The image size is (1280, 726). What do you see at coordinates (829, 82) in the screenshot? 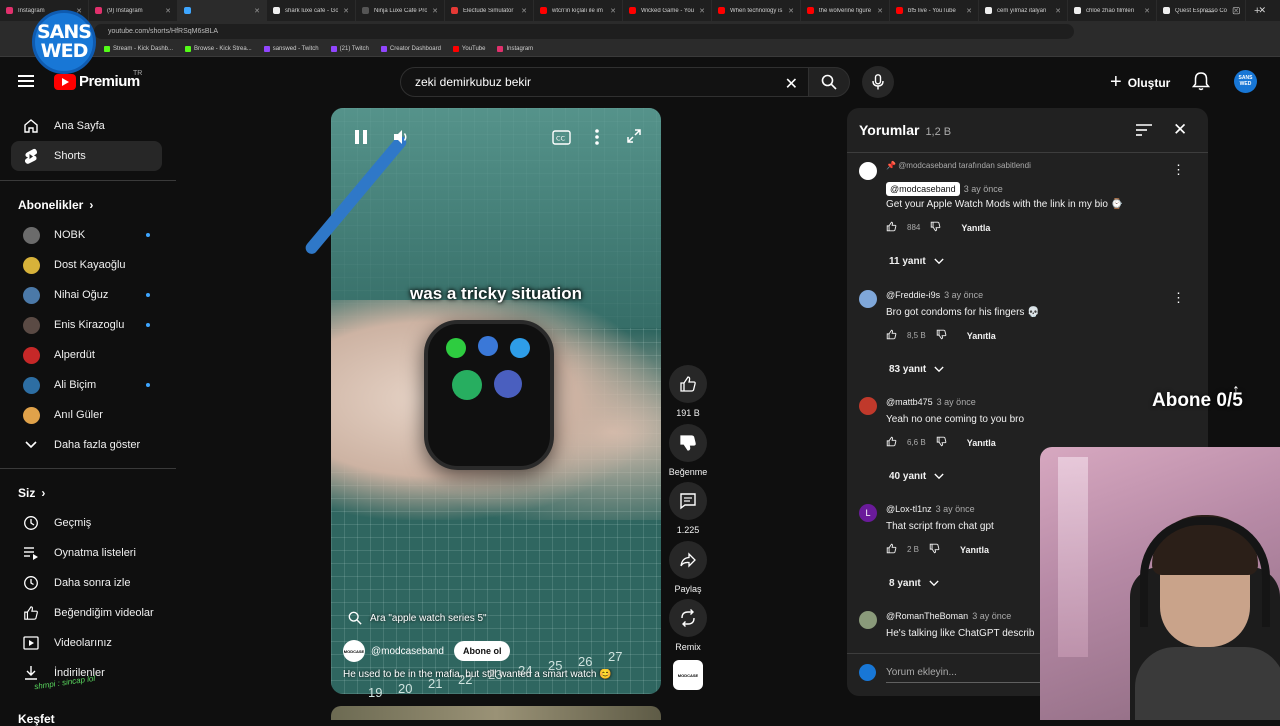
I see `search-button` at bounding box center [829, 82].